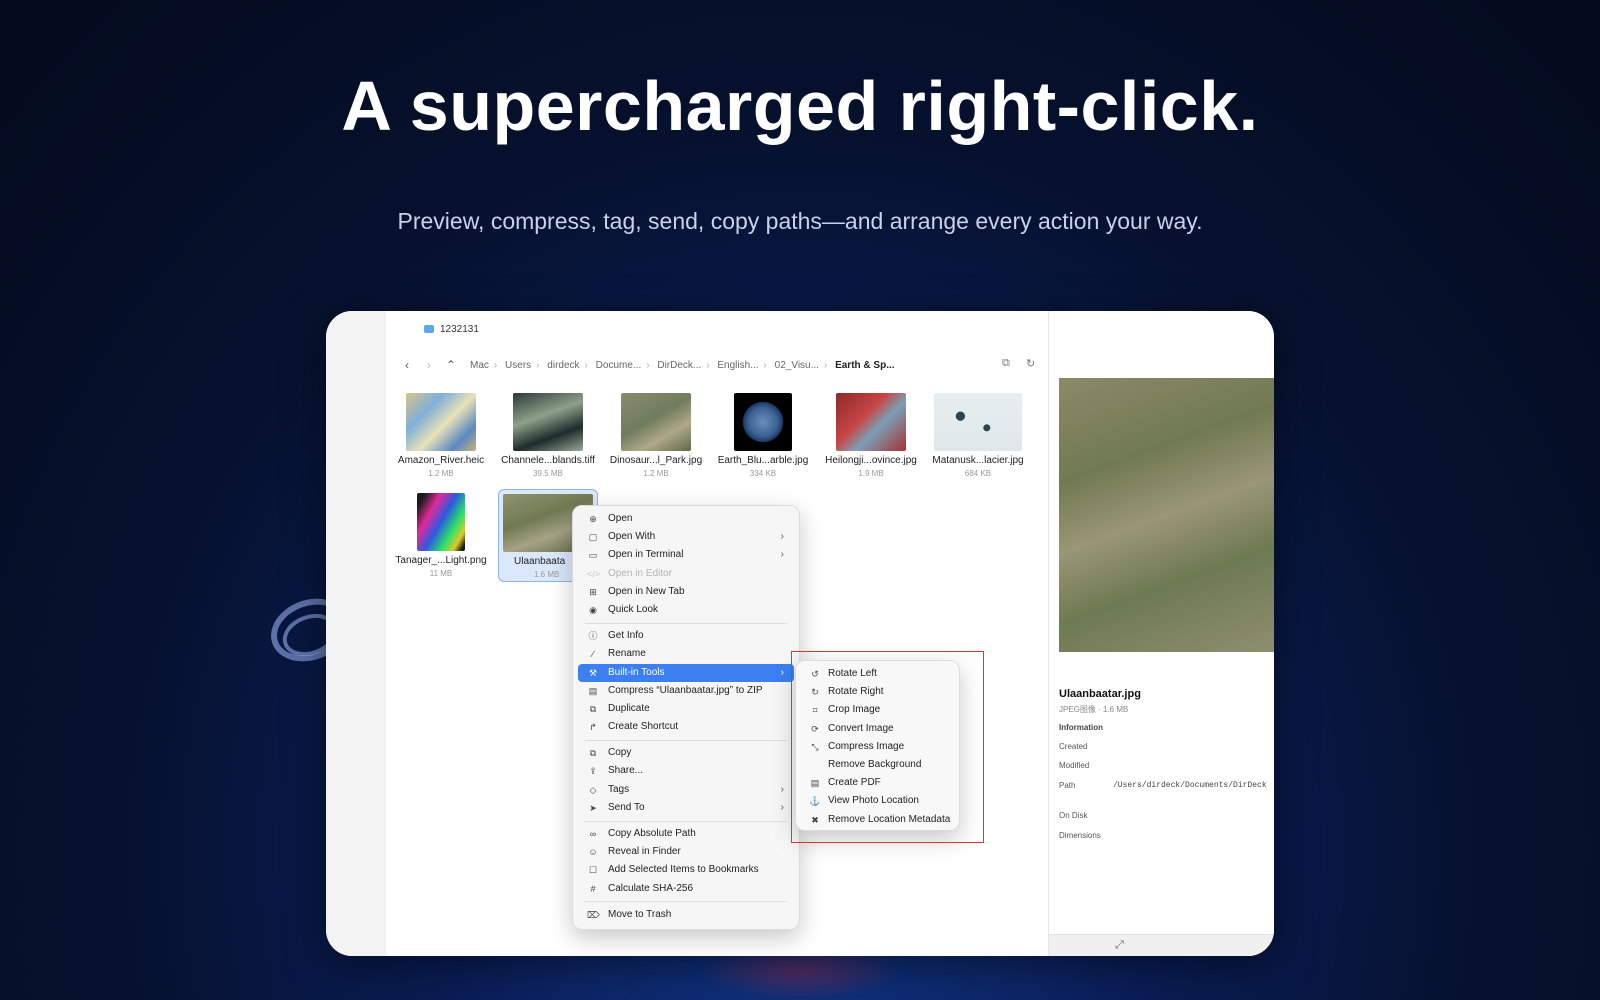  What do you see at coordinates (441, 540) in the screenshot?
I see `file-item: Tanager_...Light.png 11 MB` at bounding box center [441, 540].